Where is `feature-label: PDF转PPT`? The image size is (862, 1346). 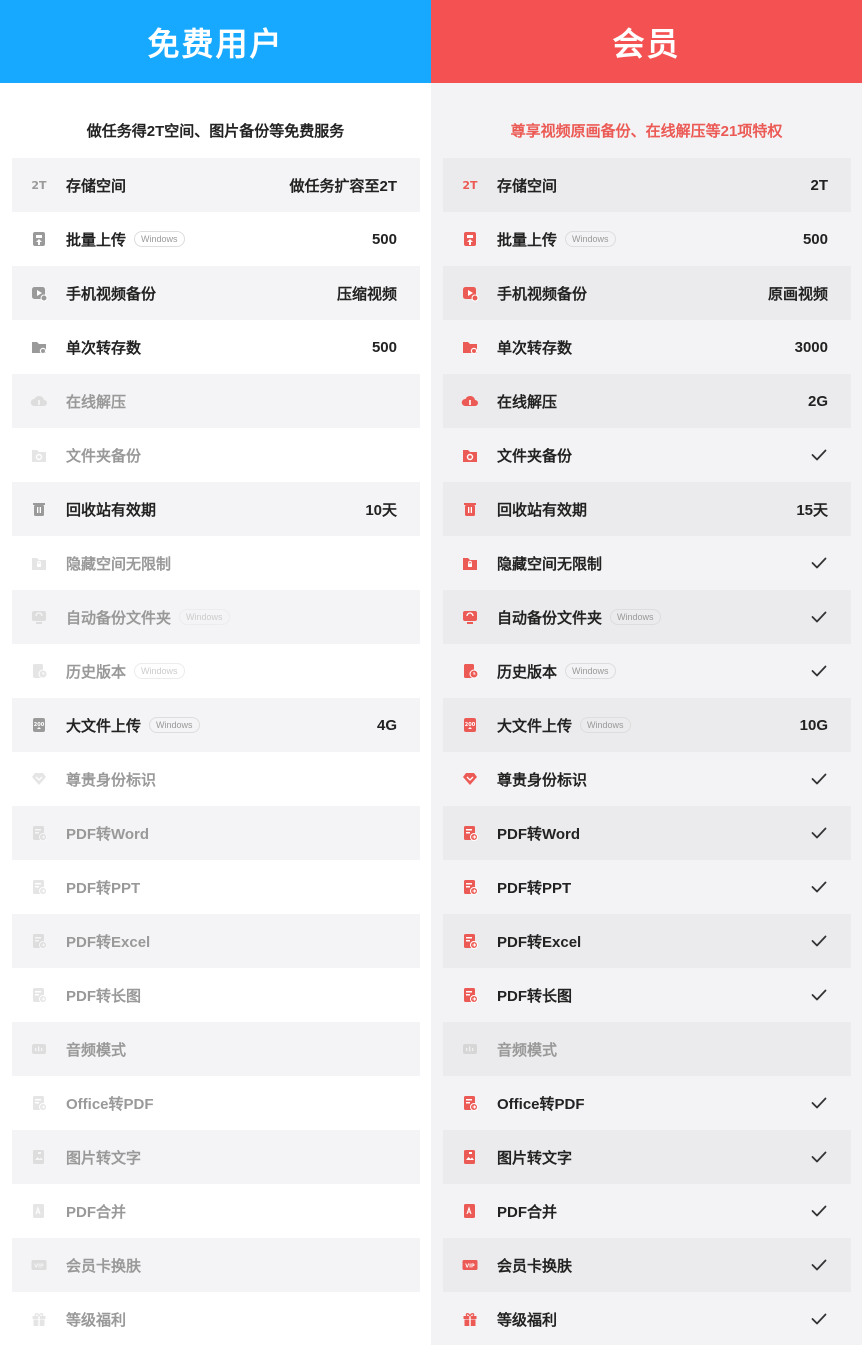 feature-label: PDF转PPT is located at coordinates (103, 888).